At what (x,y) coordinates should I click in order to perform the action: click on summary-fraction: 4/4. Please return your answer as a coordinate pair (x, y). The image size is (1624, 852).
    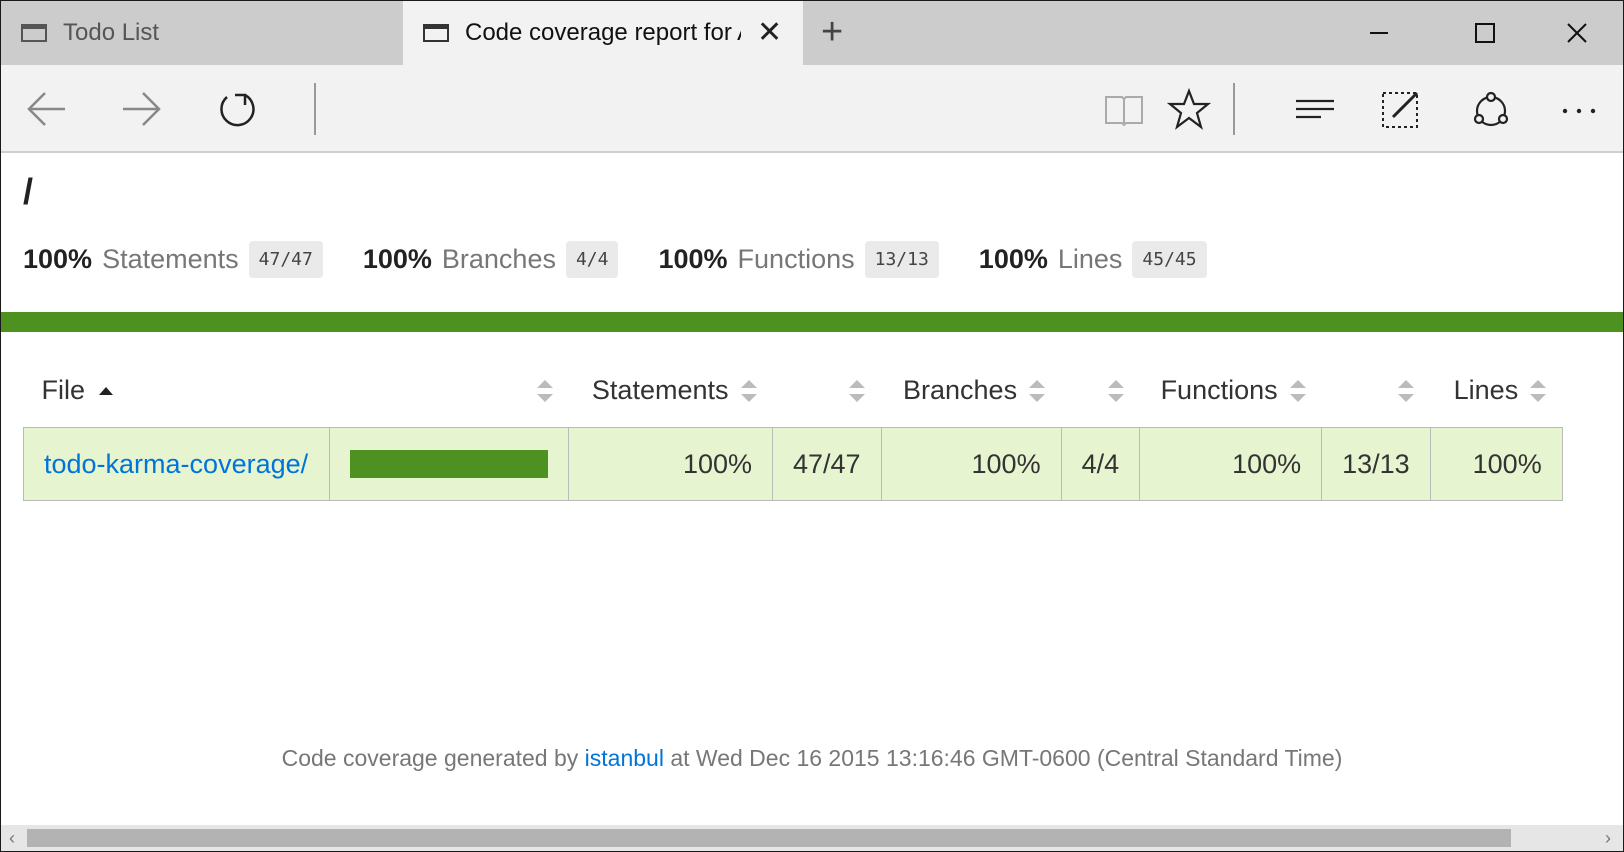
    Looking at the image, I should click on (592, 259).